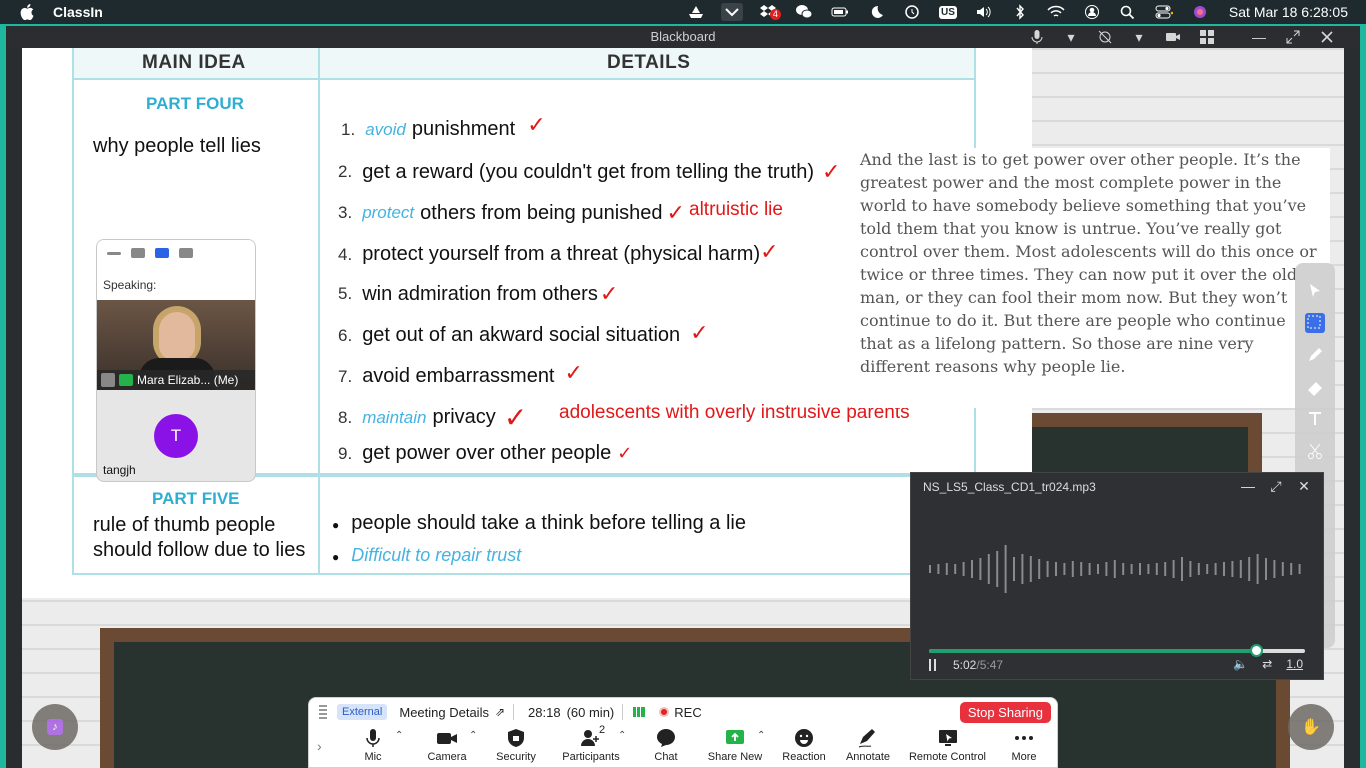  Describe the element at coordinates (1267, 664) in the screenshot. I see `loop-off-icon: ⇄` at that location.